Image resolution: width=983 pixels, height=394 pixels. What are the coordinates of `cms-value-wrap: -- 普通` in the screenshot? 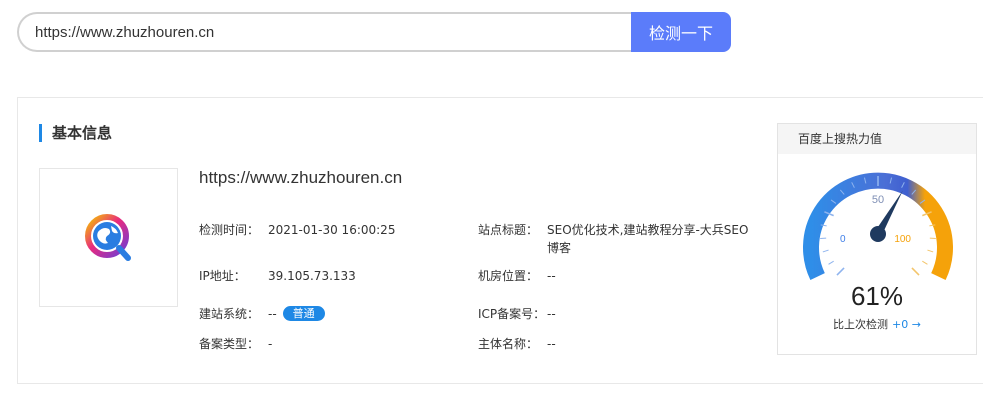 It's located at (296, 314).